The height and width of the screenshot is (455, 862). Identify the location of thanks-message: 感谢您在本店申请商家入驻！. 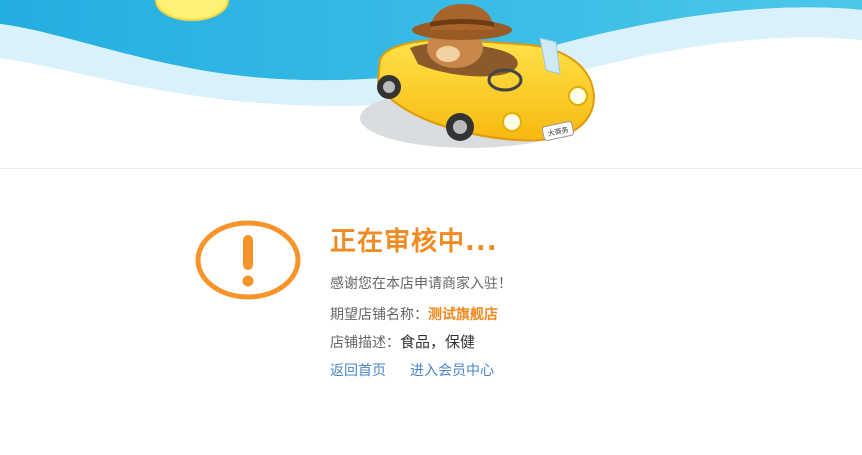
(421, 284).